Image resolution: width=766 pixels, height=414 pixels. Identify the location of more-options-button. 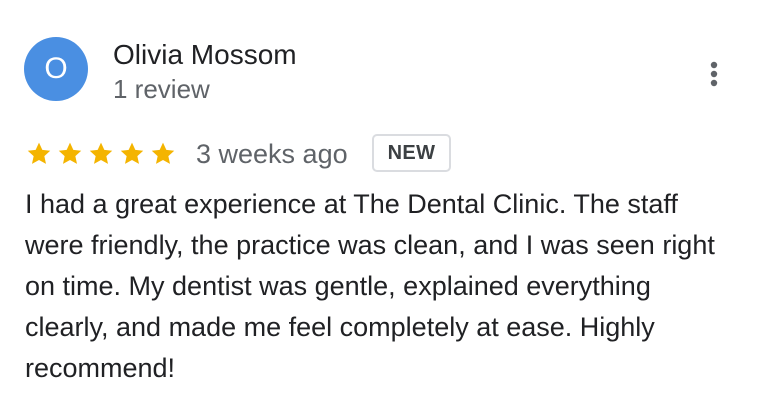
(714, 74).